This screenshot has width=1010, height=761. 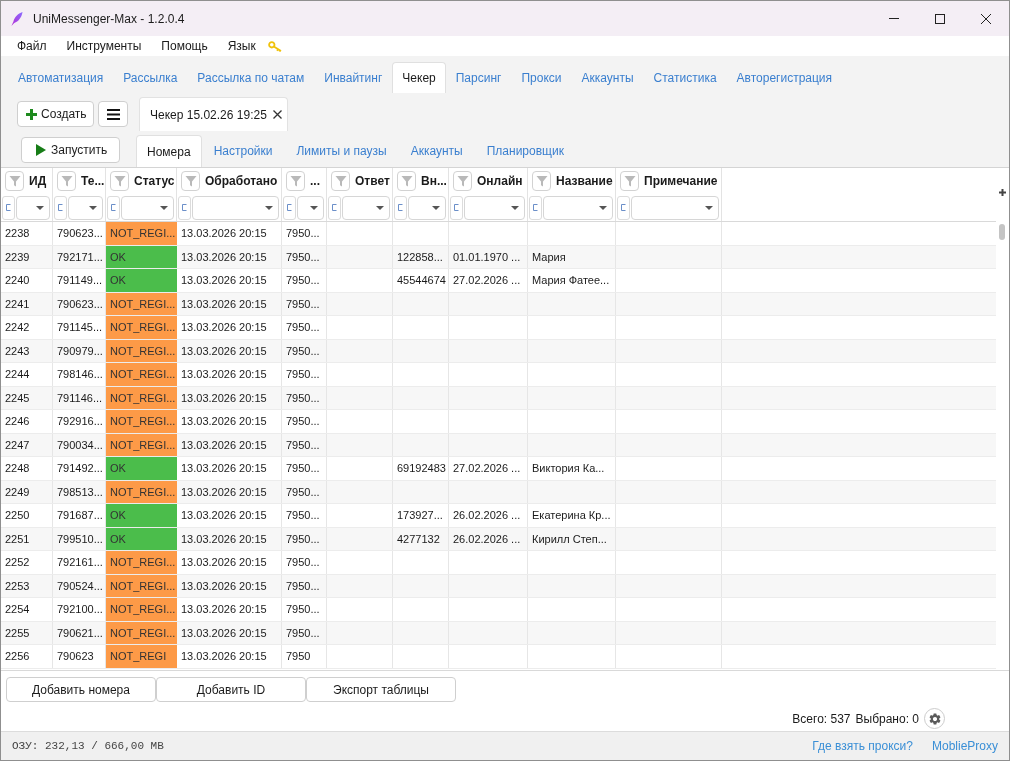 I want to click on selected-count: Выбрано: 0, so click(x=887, y=719).